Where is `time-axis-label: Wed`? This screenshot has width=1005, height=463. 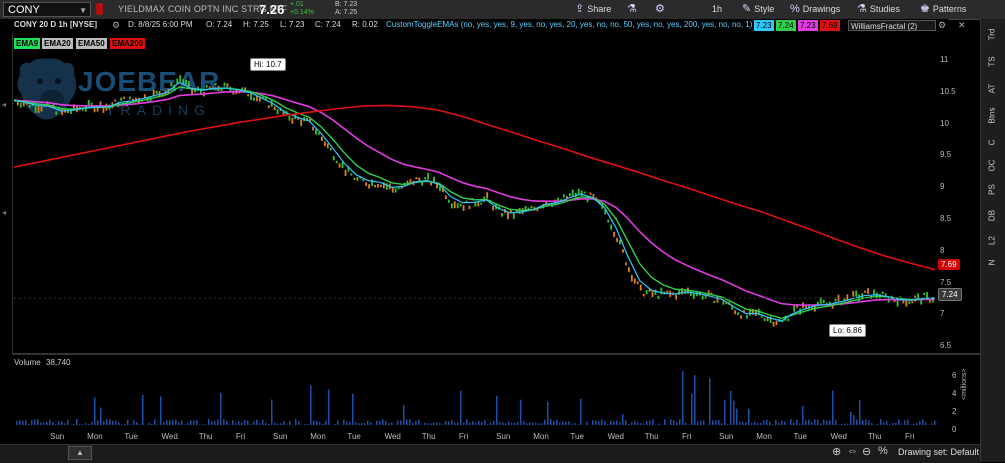 time-axis-label: Wed is located at coordinates (839, 436).